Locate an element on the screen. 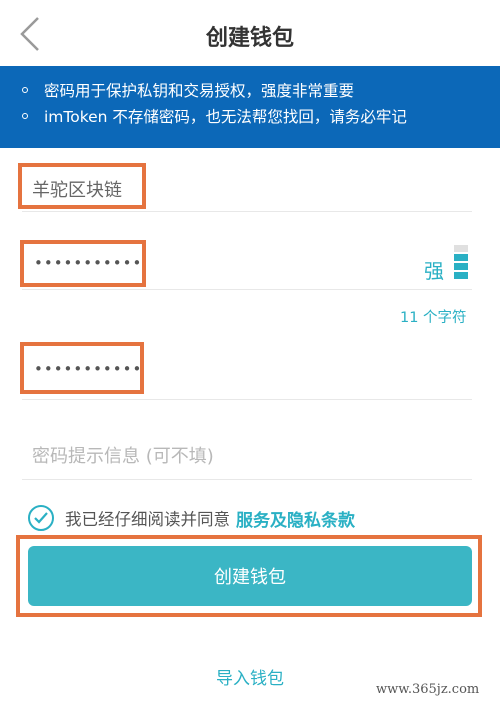 This screenshot has width=500, height=704. password-strength-label: 强 is located at coordinates (434, 271).